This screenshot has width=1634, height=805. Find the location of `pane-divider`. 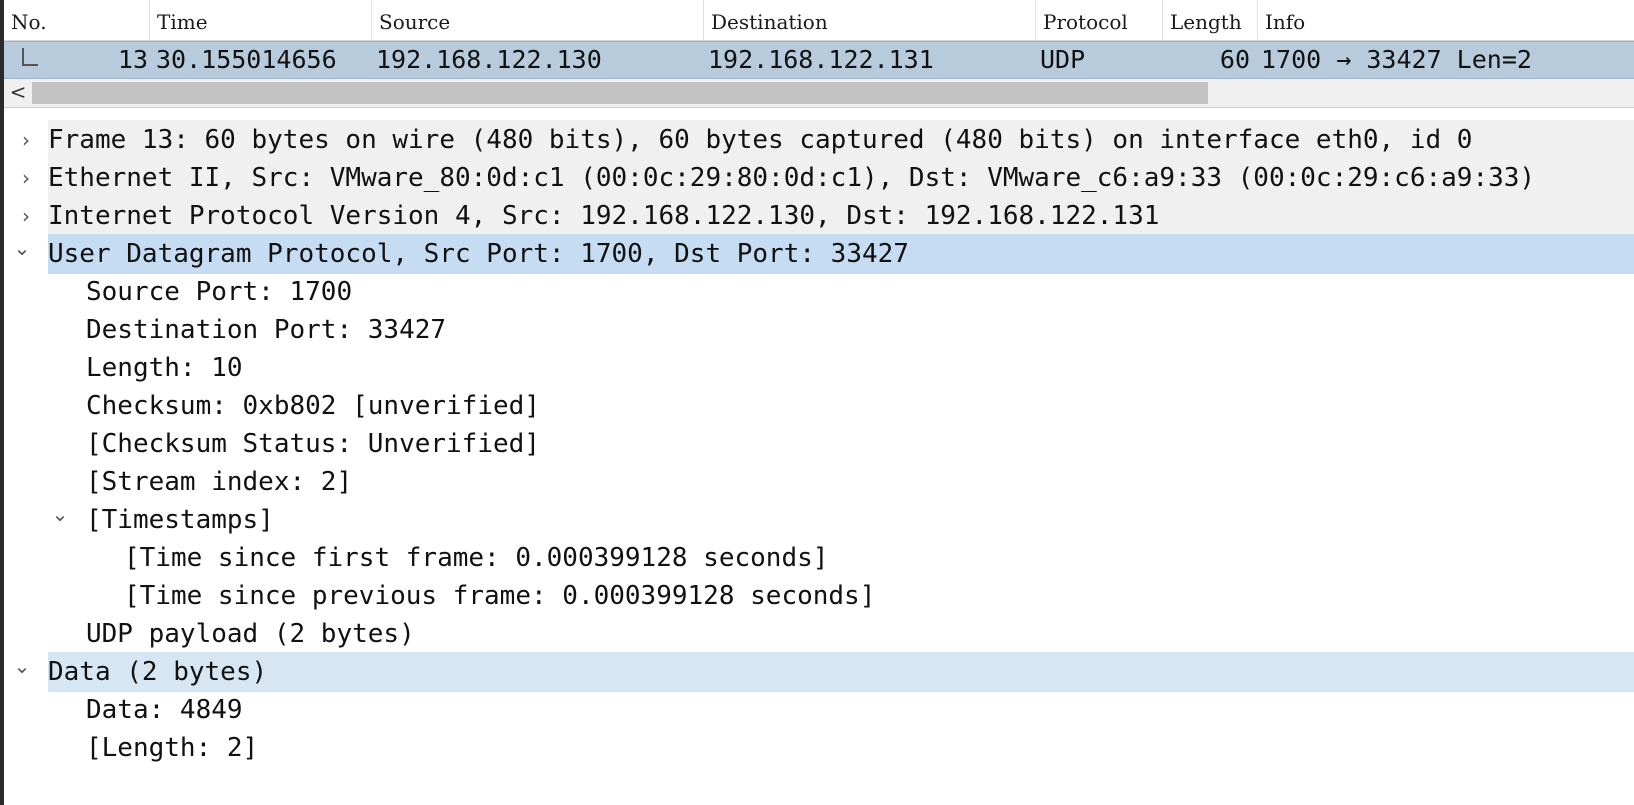

pane-divider is located at coordinates (819, 114).